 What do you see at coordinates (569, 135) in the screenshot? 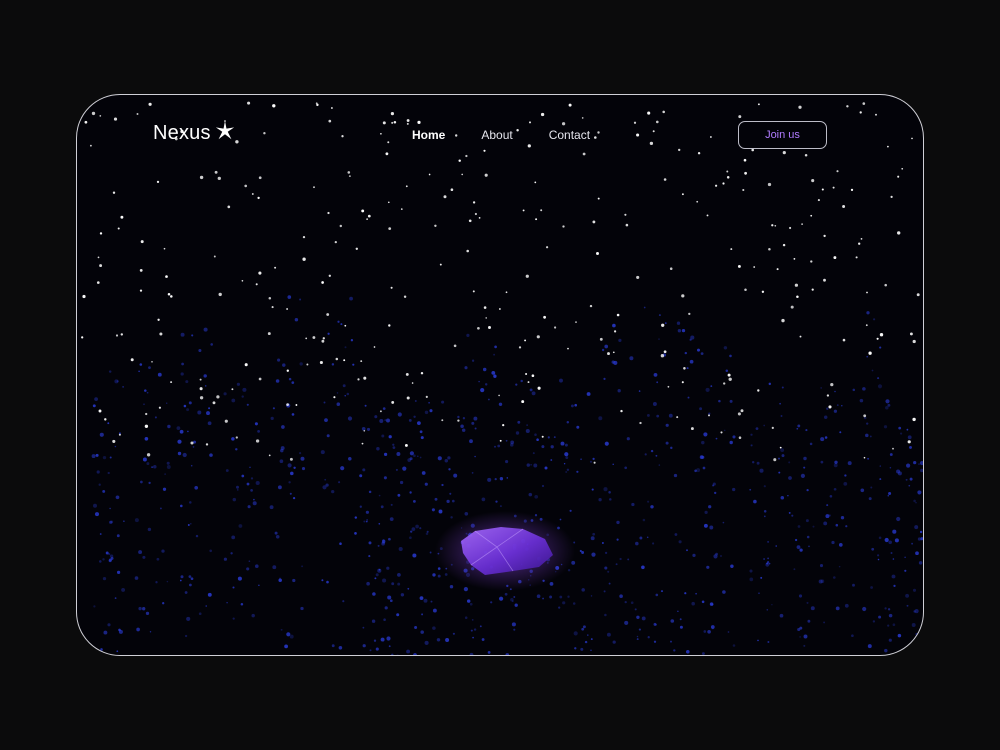
I see `nav-link-contact: Contact` at bounding box center [569, 135].